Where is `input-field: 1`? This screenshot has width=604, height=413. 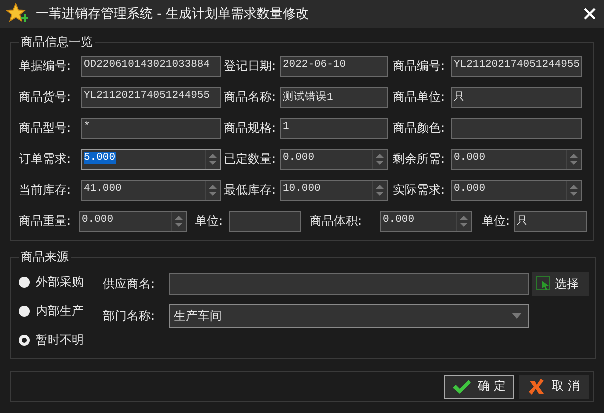
input-field: 1 is located at coordinates (334, 128).